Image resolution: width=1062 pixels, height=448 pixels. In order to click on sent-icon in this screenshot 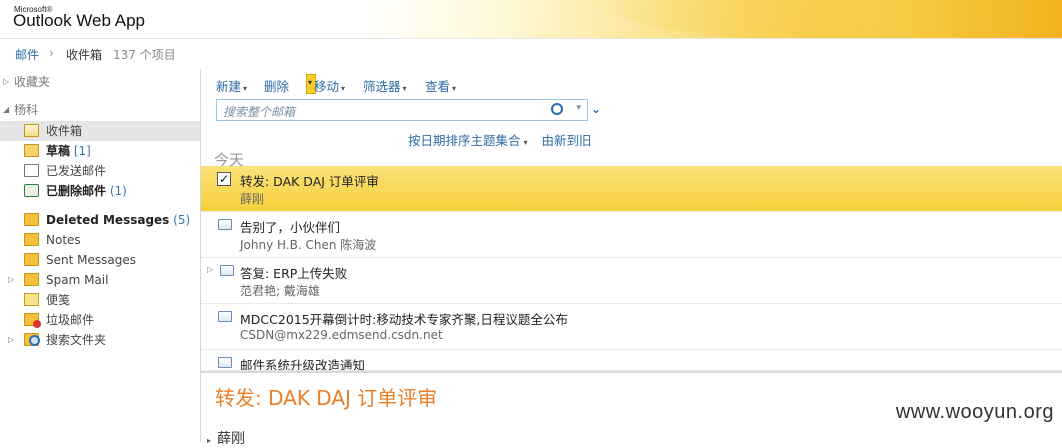, I will do `click(31, 170)`.